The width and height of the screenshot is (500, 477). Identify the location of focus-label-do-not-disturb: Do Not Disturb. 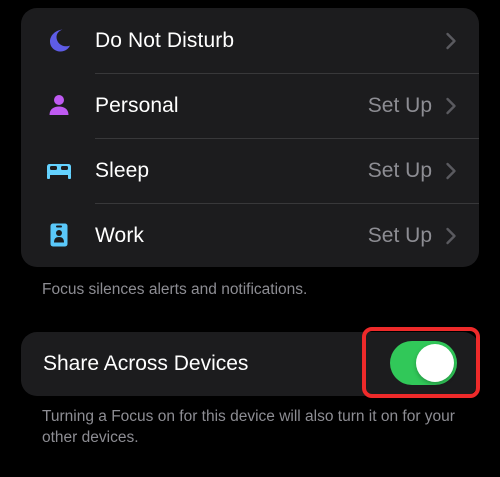
(165, 40).